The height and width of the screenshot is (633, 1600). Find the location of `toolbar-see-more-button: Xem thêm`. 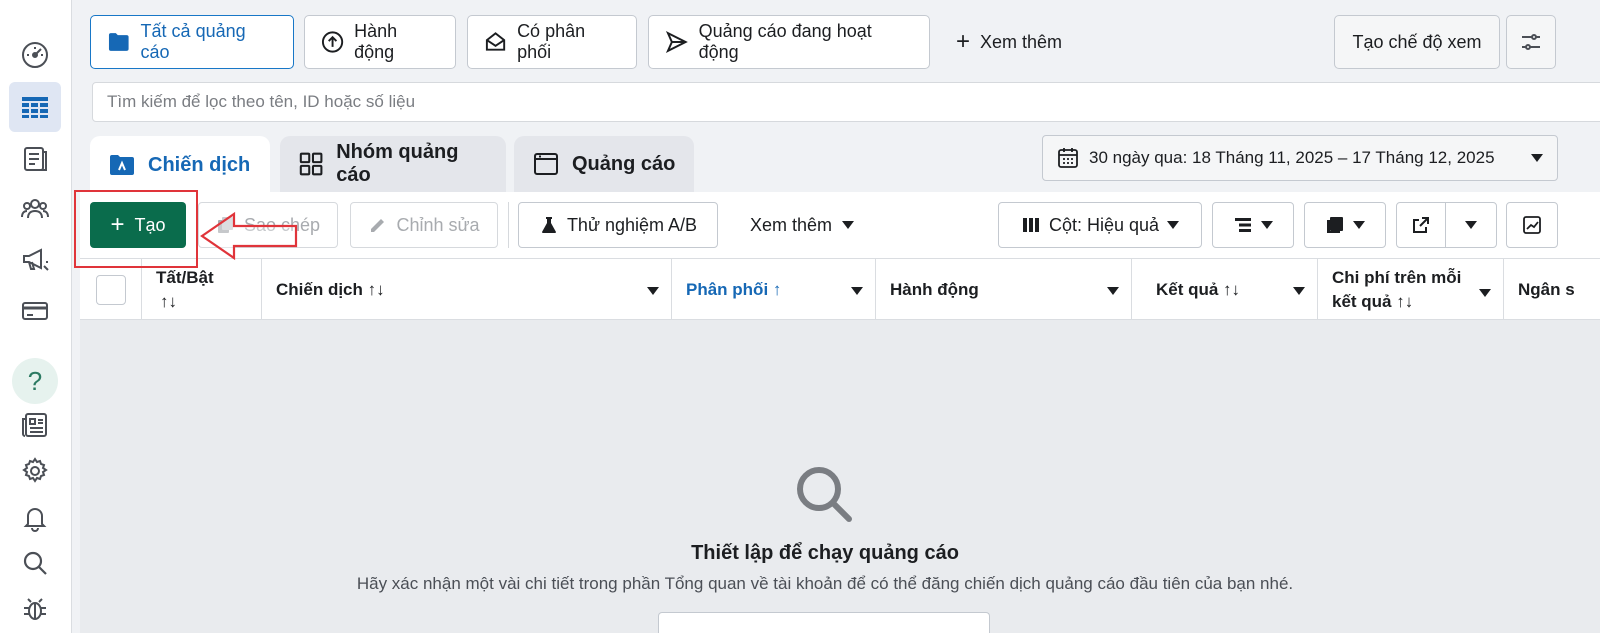

toolbar-see-more-button: Xem thêm is located at coordinates (802, 225).